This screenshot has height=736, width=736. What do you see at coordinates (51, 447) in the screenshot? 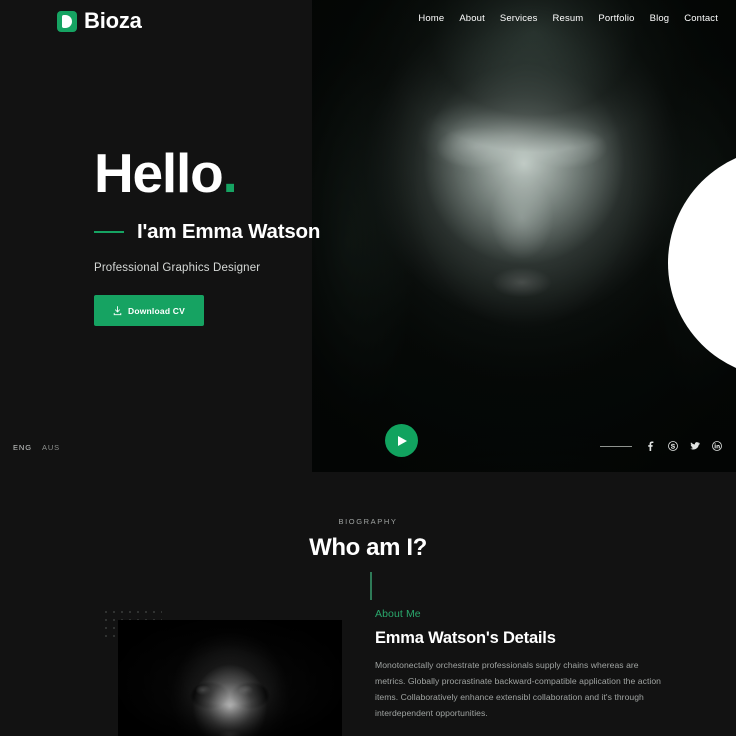
I see `language-option-aus: AUS` at bounding box center [51, 447].